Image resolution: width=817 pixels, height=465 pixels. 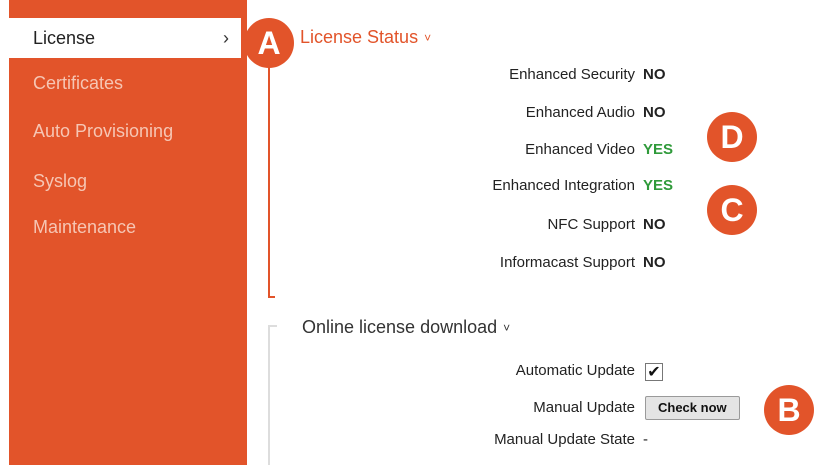 What do you see at coordinates (564, 439) in the screenshot?
I see `manual-update-state-label: Manual Update State` at bounding box center [564, 439].